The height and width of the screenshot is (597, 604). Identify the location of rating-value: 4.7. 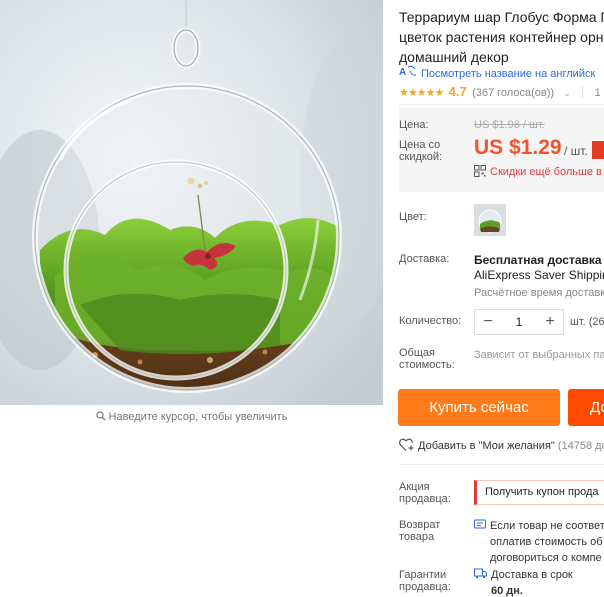
(457, 91).